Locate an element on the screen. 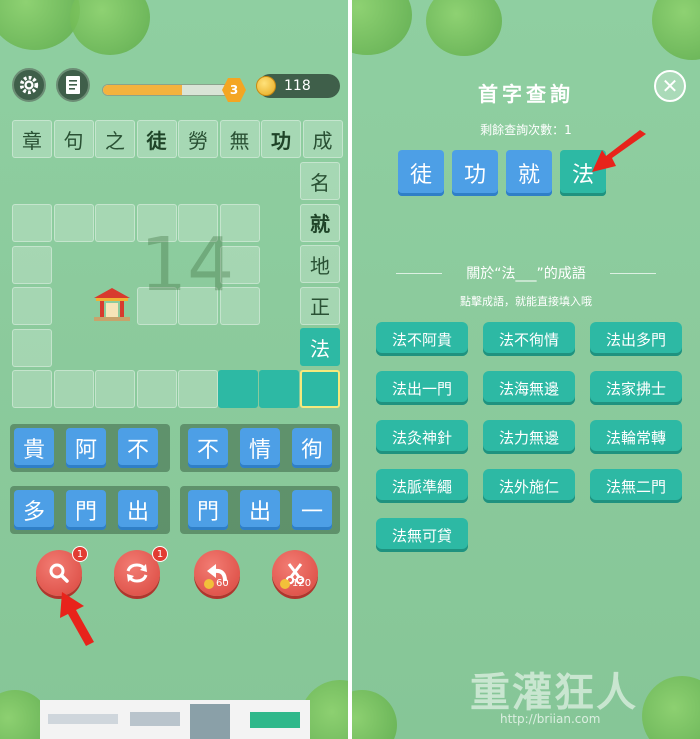 This screenshot has width=700, height=739. gear-icon is located at coordinates (29, 85).